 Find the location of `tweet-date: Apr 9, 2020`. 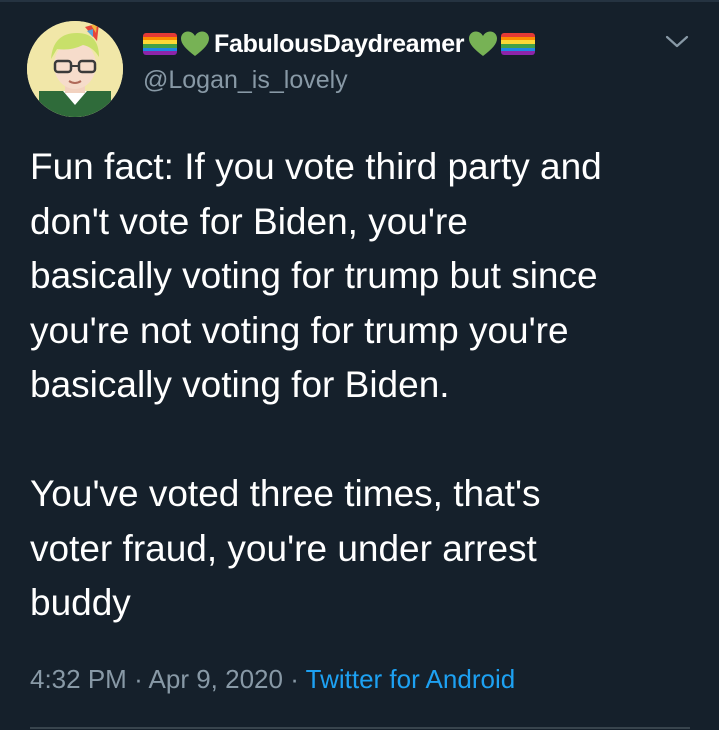

tweet-date: Apr 9, 2020 is located at coordinates (216, 679).